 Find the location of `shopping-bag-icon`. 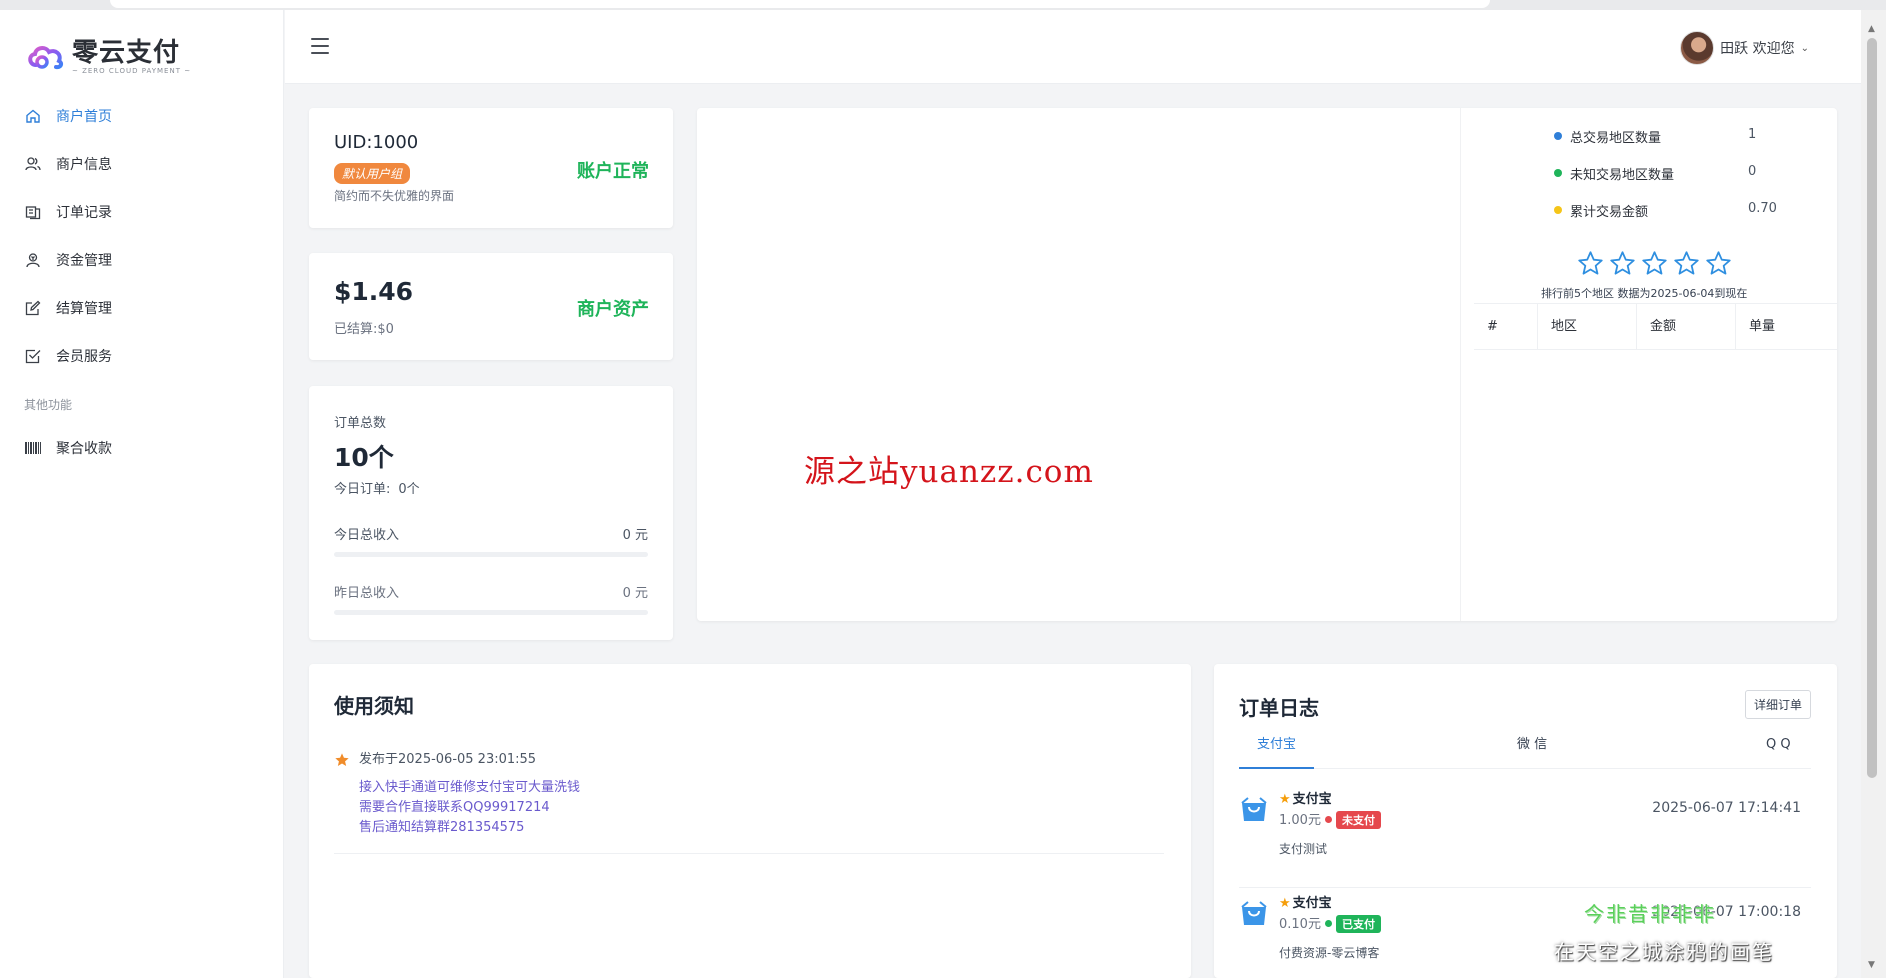

shopping-bag-icon is located at coordinates (1254, 809).